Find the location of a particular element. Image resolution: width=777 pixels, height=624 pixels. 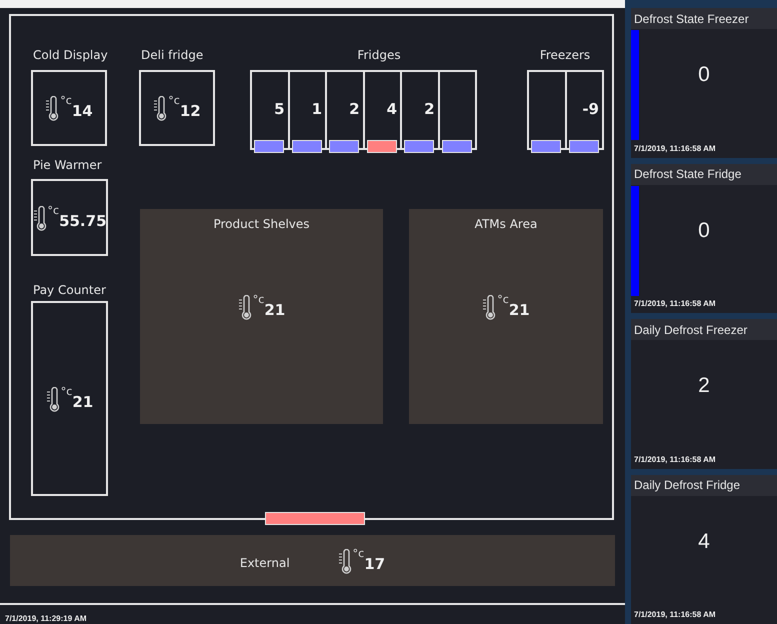

temperature-reading: 1 is located at coordinates (317, 111).